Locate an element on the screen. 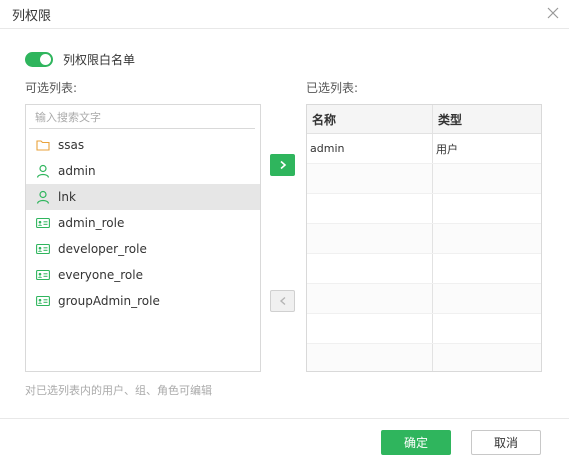 This screenshot has width=569, height=468. whitelist-toggle-row: 列权限白名单 is located at coordinates (80, 59).